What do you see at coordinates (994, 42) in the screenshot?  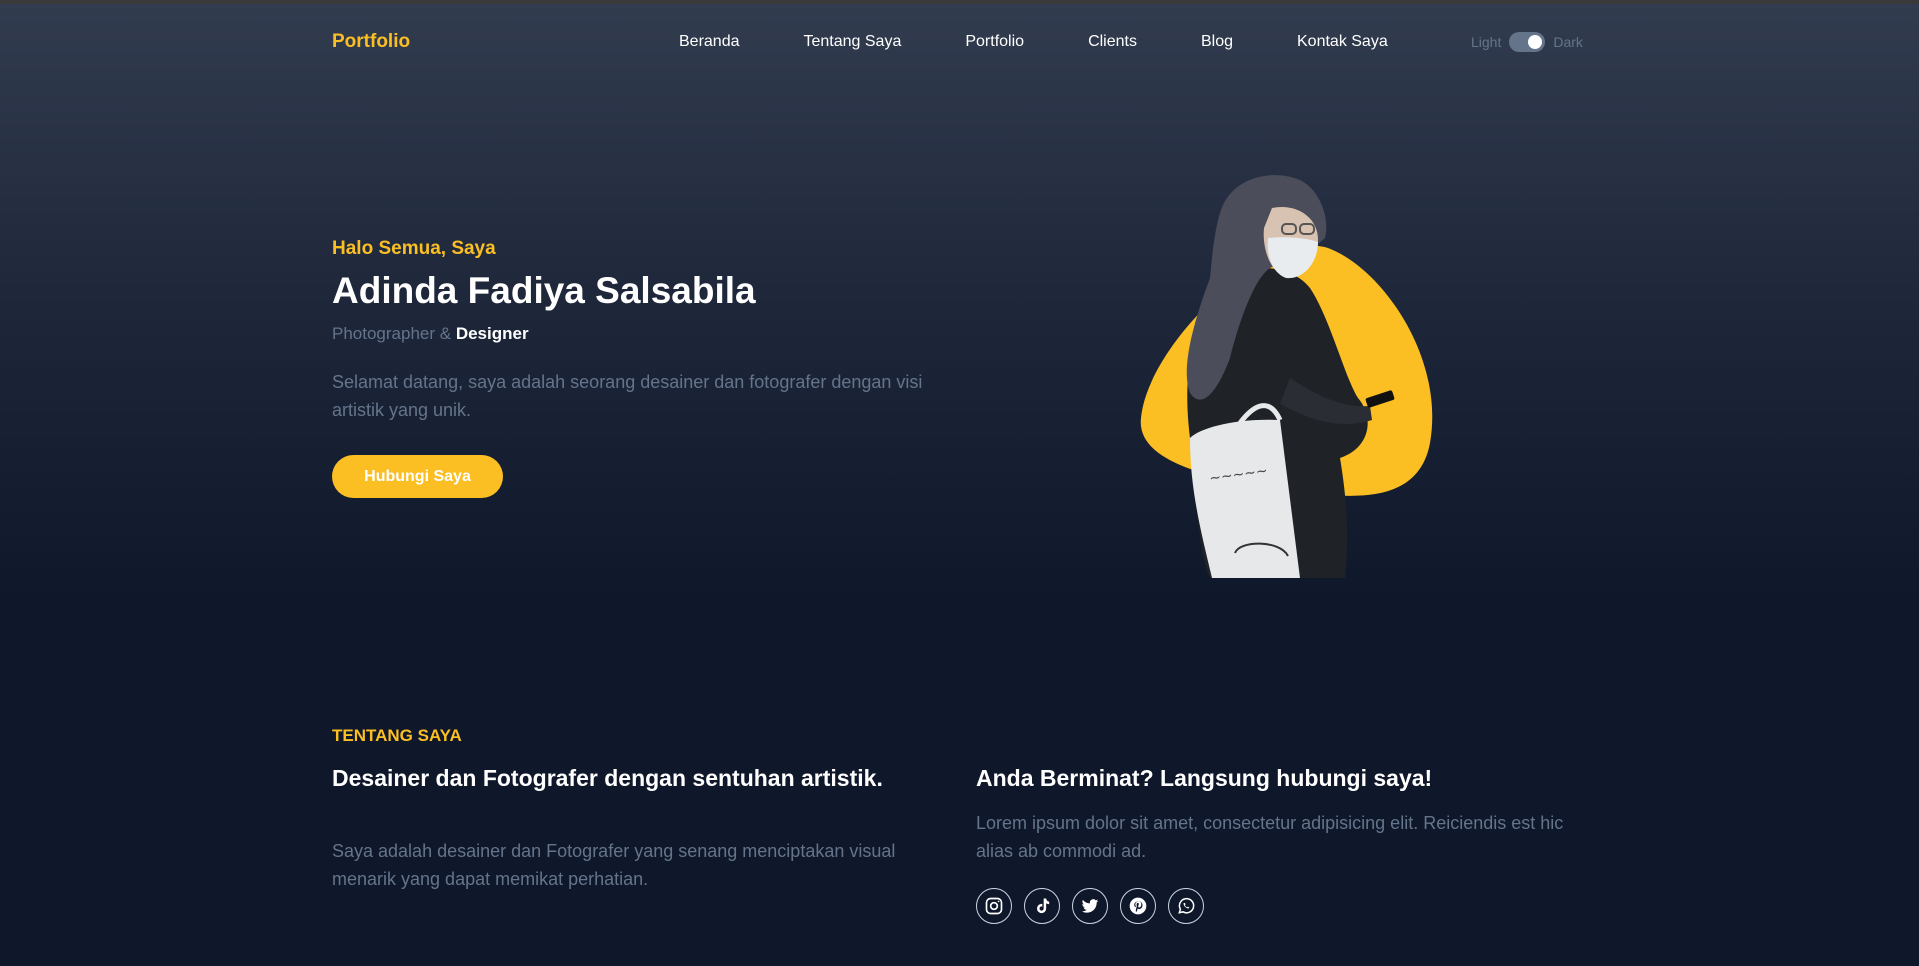 I see `nav-link-portfolio: Portfolio` at bounding box center [994, 42].